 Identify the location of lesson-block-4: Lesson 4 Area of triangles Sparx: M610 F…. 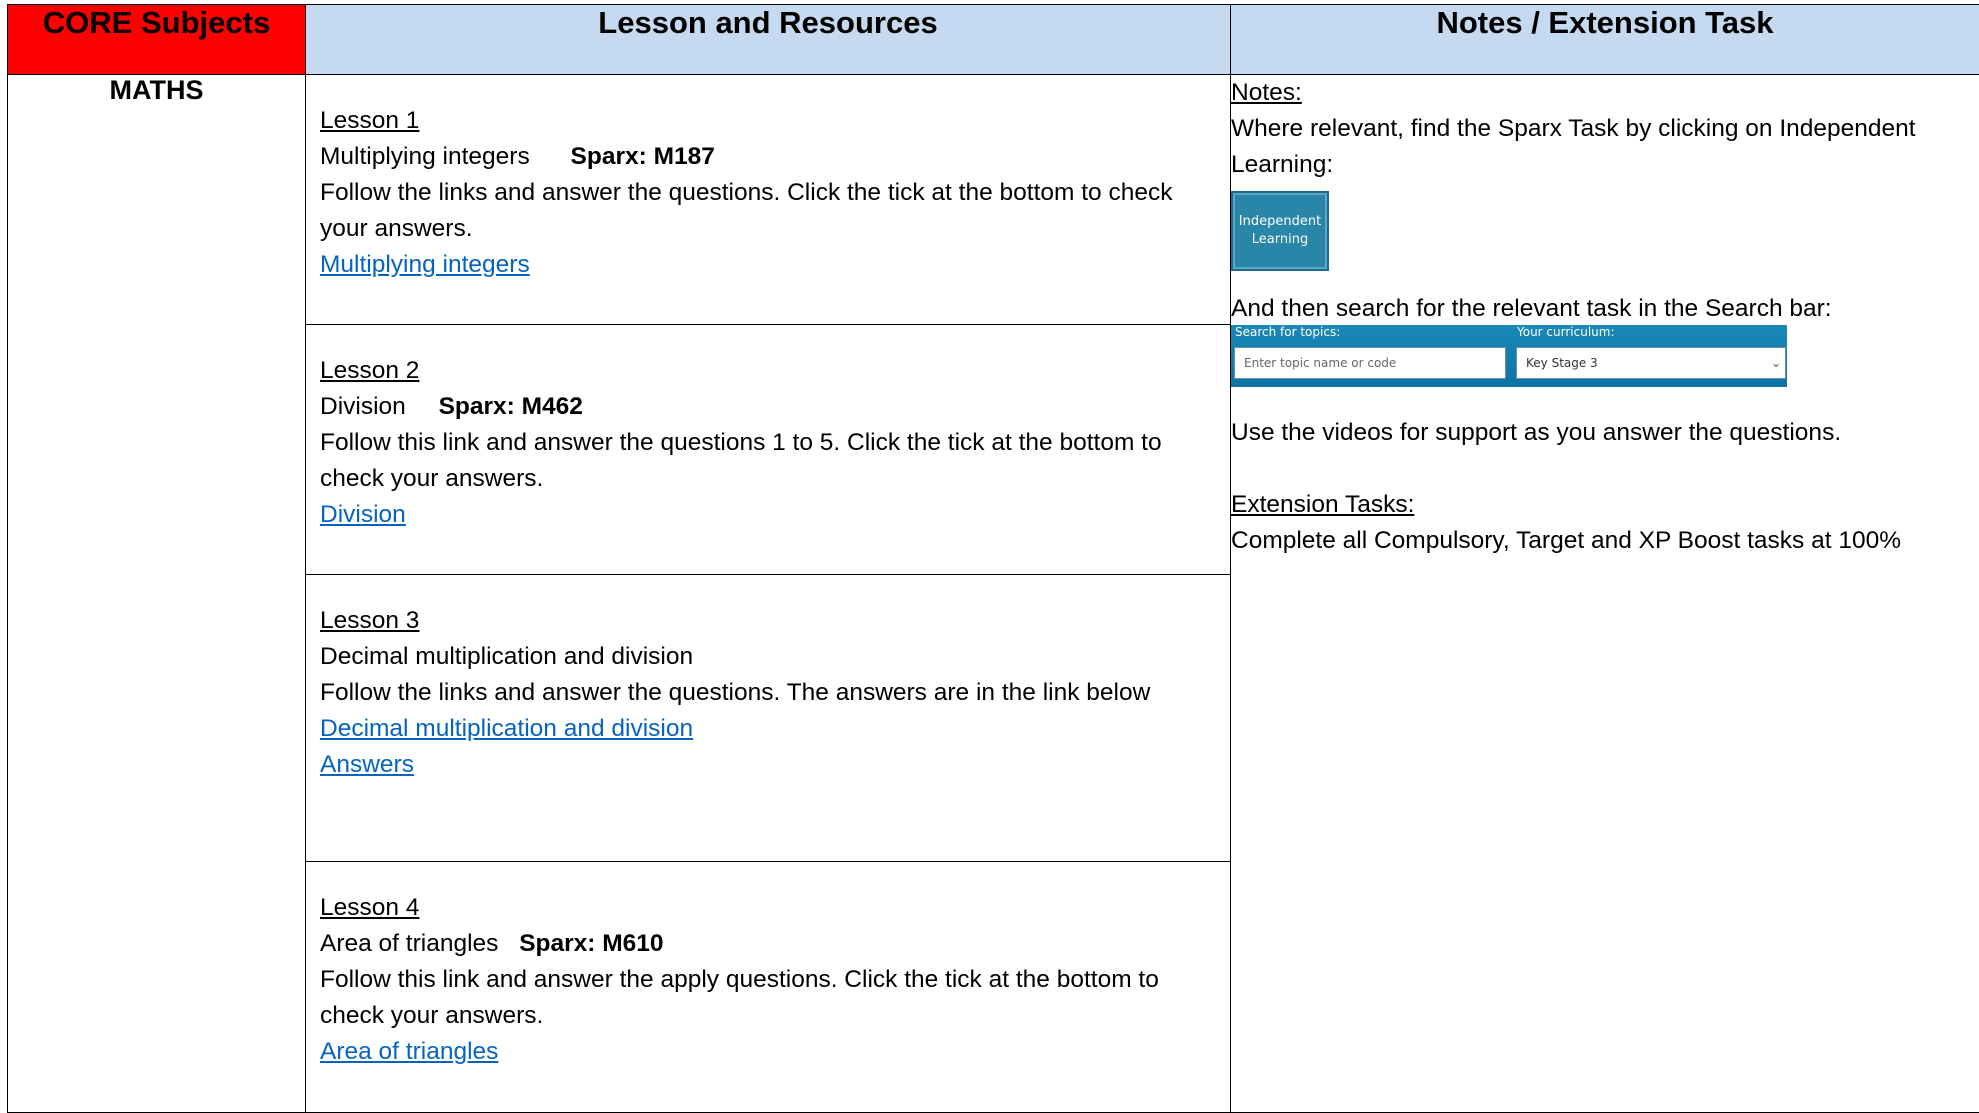
(768, 987).